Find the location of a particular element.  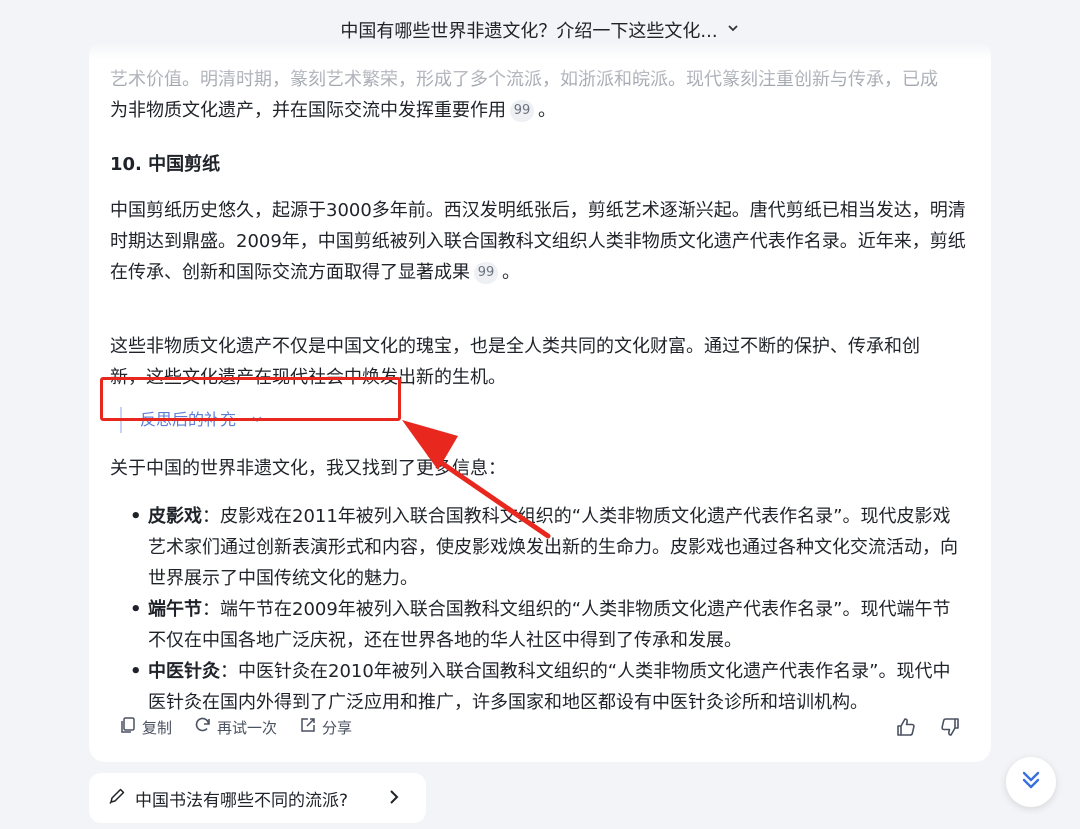

retry-label: 再试一次 is located at coordinates (247, 727).